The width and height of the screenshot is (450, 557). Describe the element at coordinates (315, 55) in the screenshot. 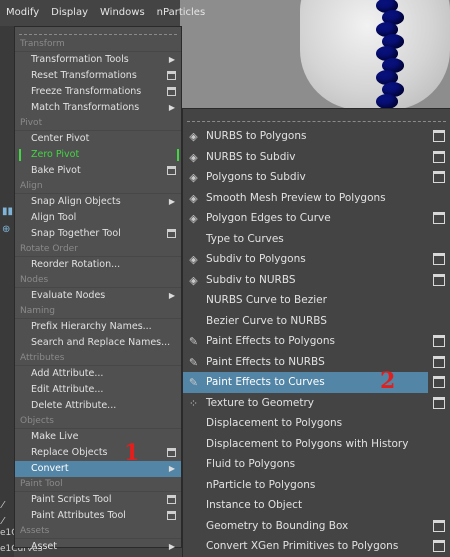

I see `viewport-3d` at that location.